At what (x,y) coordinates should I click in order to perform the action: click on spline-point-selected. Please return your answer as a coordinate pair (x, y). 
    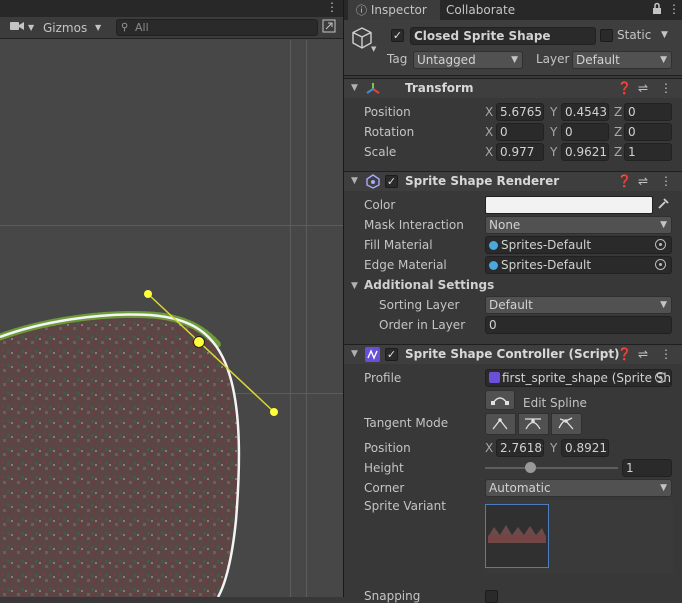
    Looking at the image, I should click on (199, 342).